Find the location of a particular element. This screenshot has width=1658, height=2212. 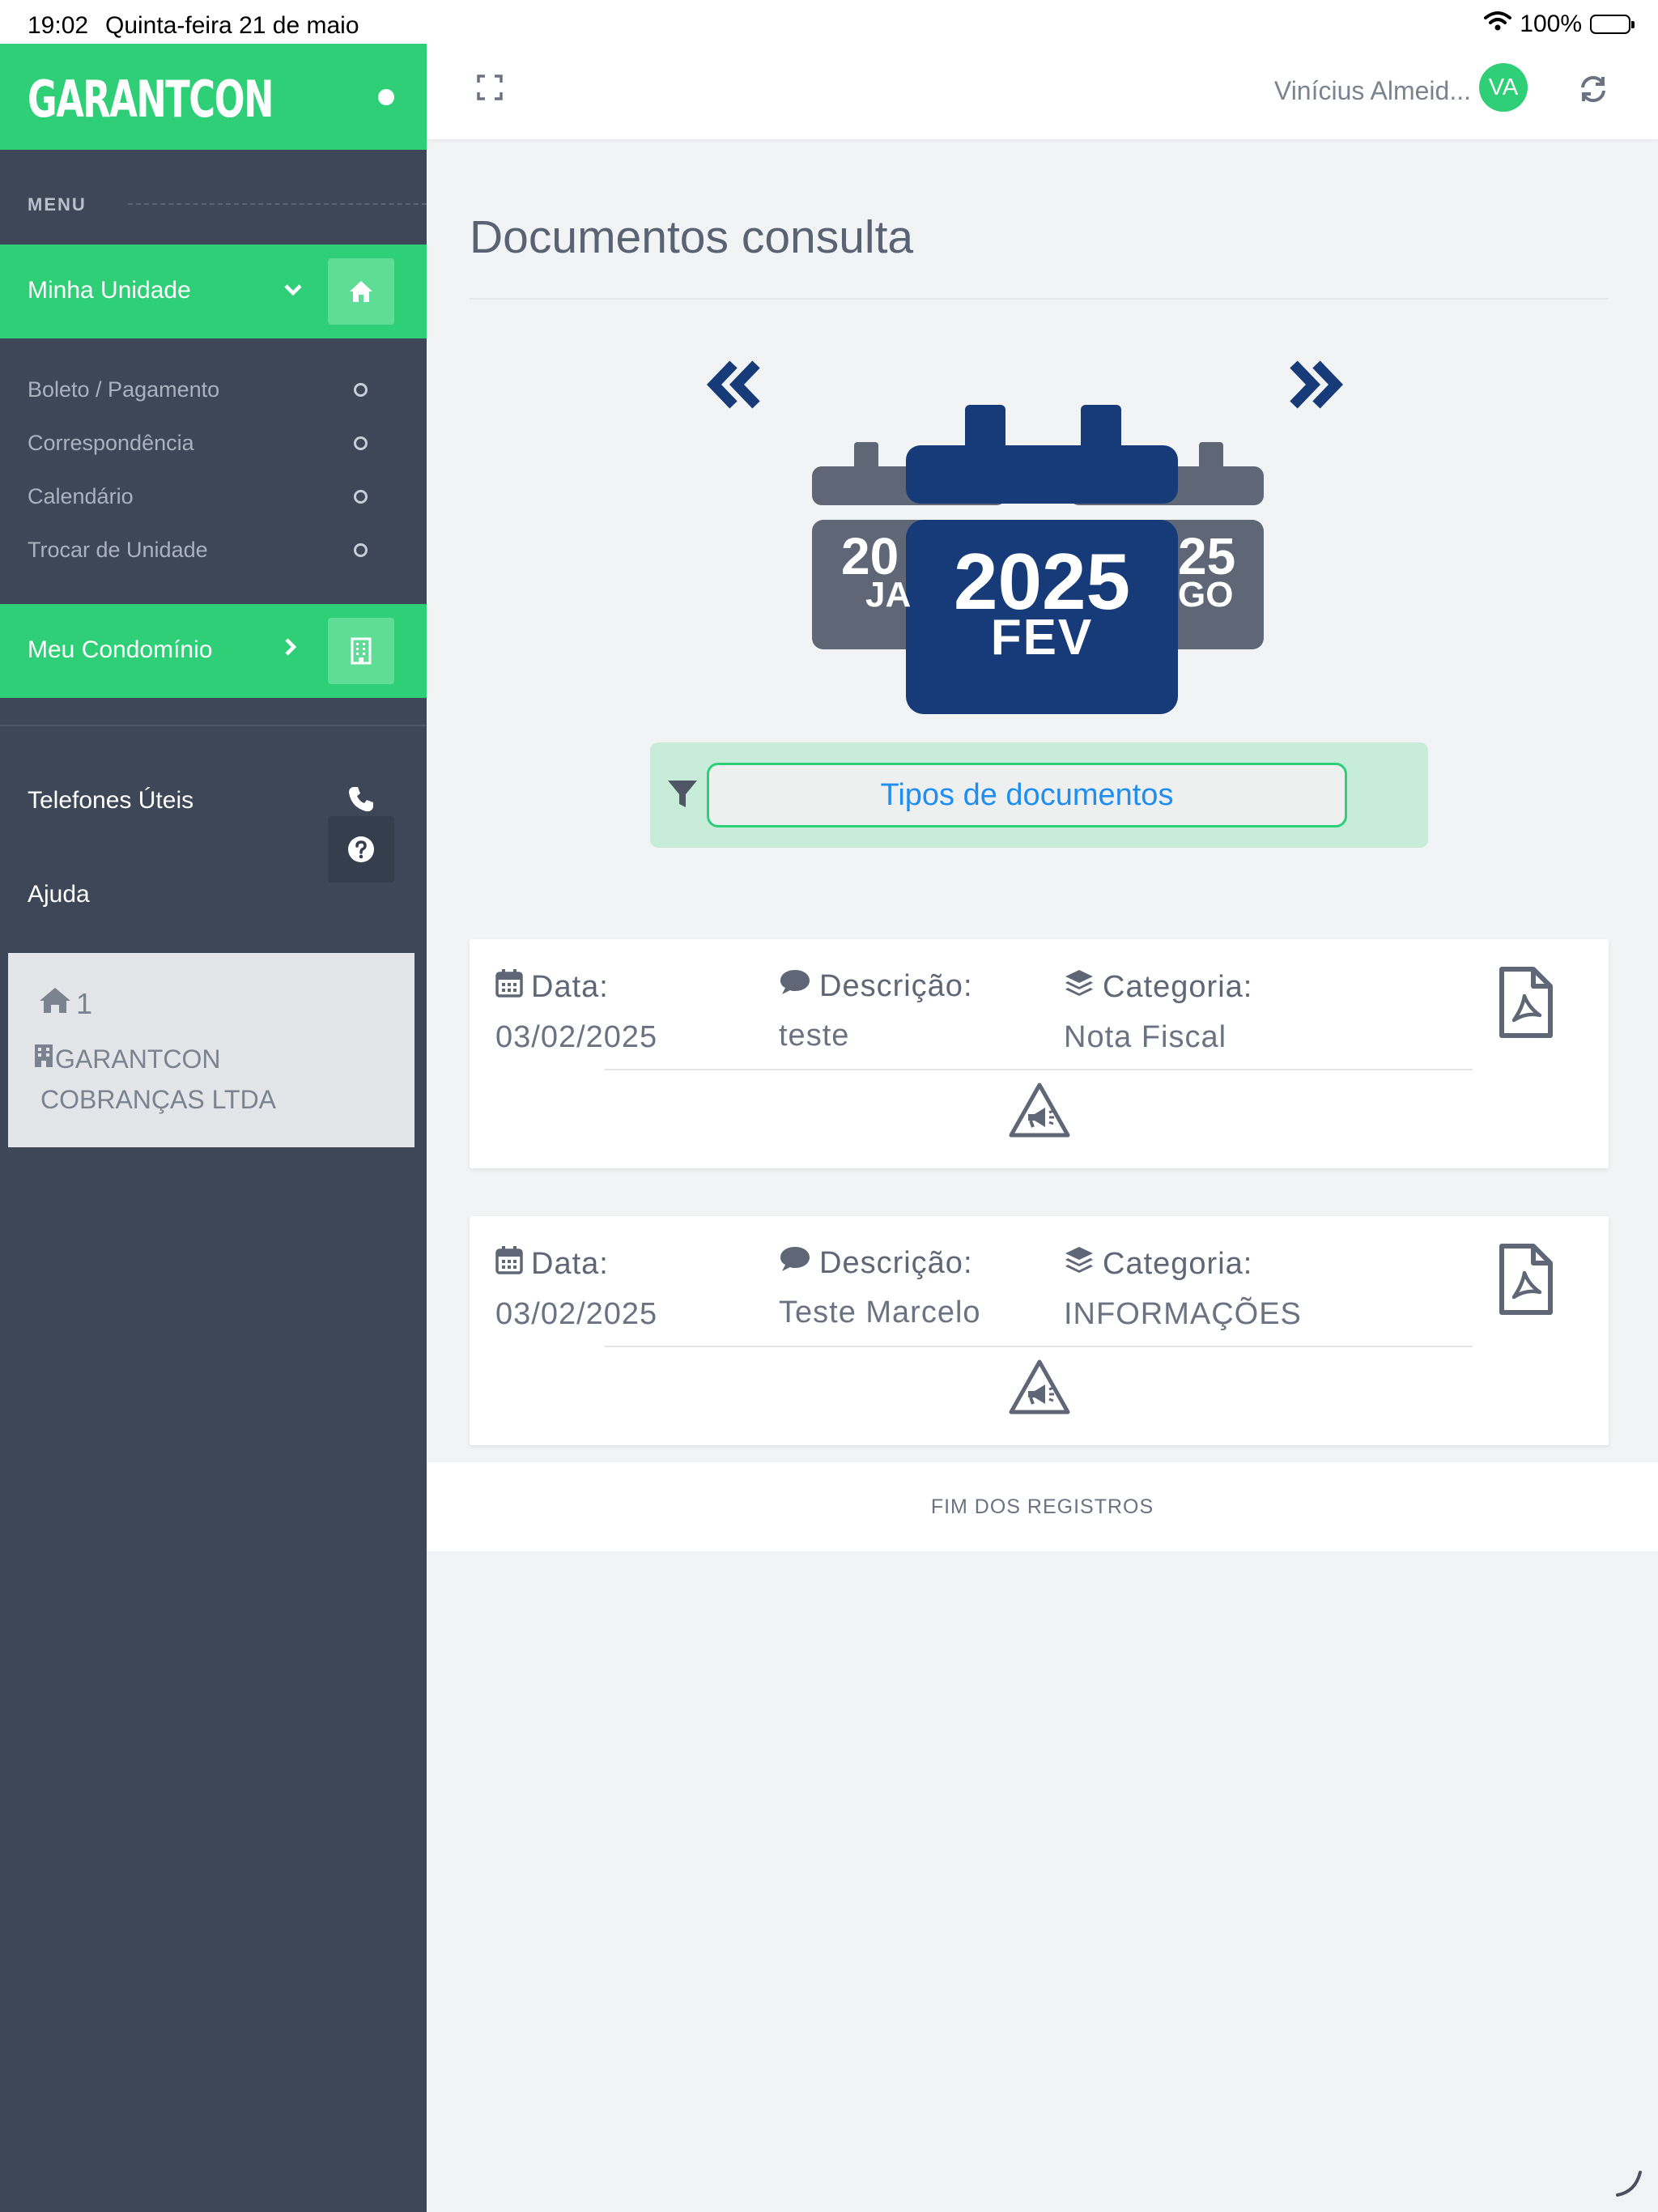

unit-name-line2: COBRANÇAS LTDA is located at coordinates (158, 1099).